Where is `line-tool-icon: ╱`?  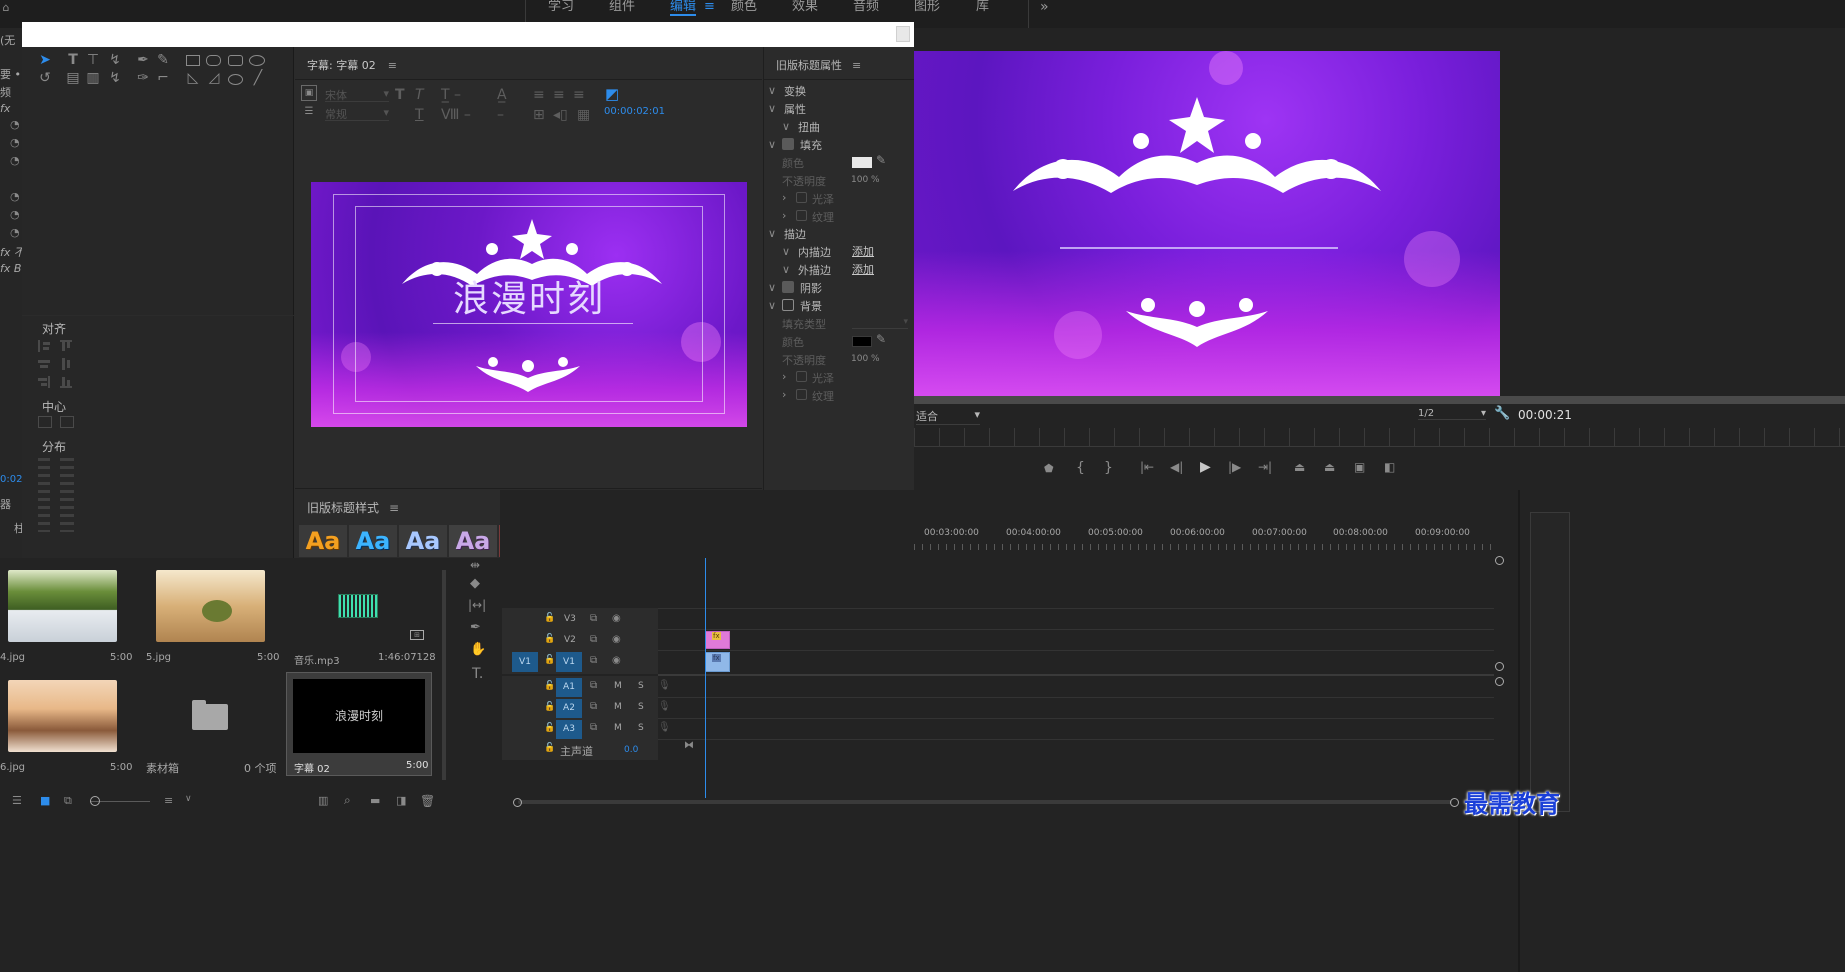 line-tool-icon: ╱ is located at coordinates (258, 78).